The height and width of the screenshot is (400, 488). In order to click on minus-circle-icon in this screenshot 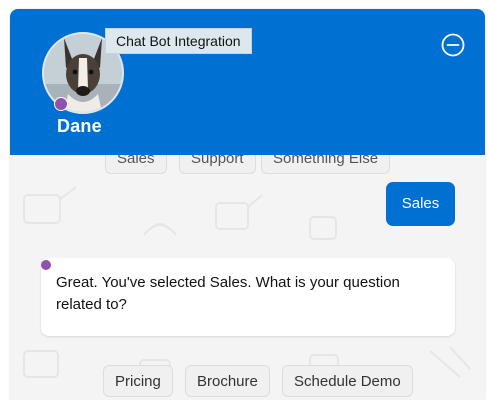, I will do `click(453, 45)`.